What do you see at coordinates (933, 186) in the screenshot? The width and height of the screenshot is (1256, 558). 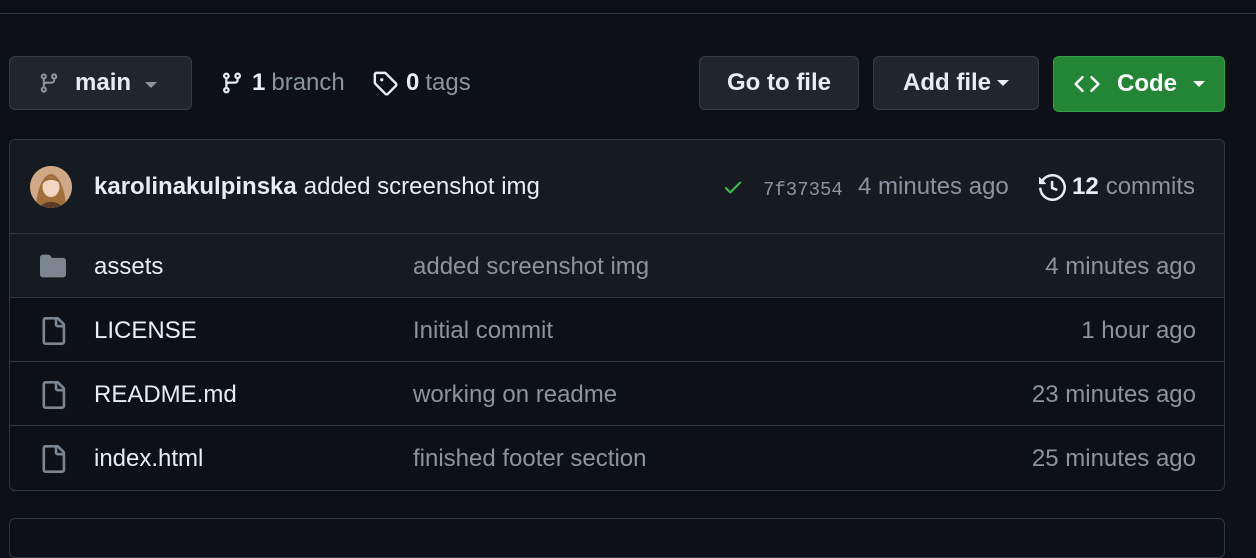 I see `commit-time: 4 minutes ago` at bounding box center [933, 186].